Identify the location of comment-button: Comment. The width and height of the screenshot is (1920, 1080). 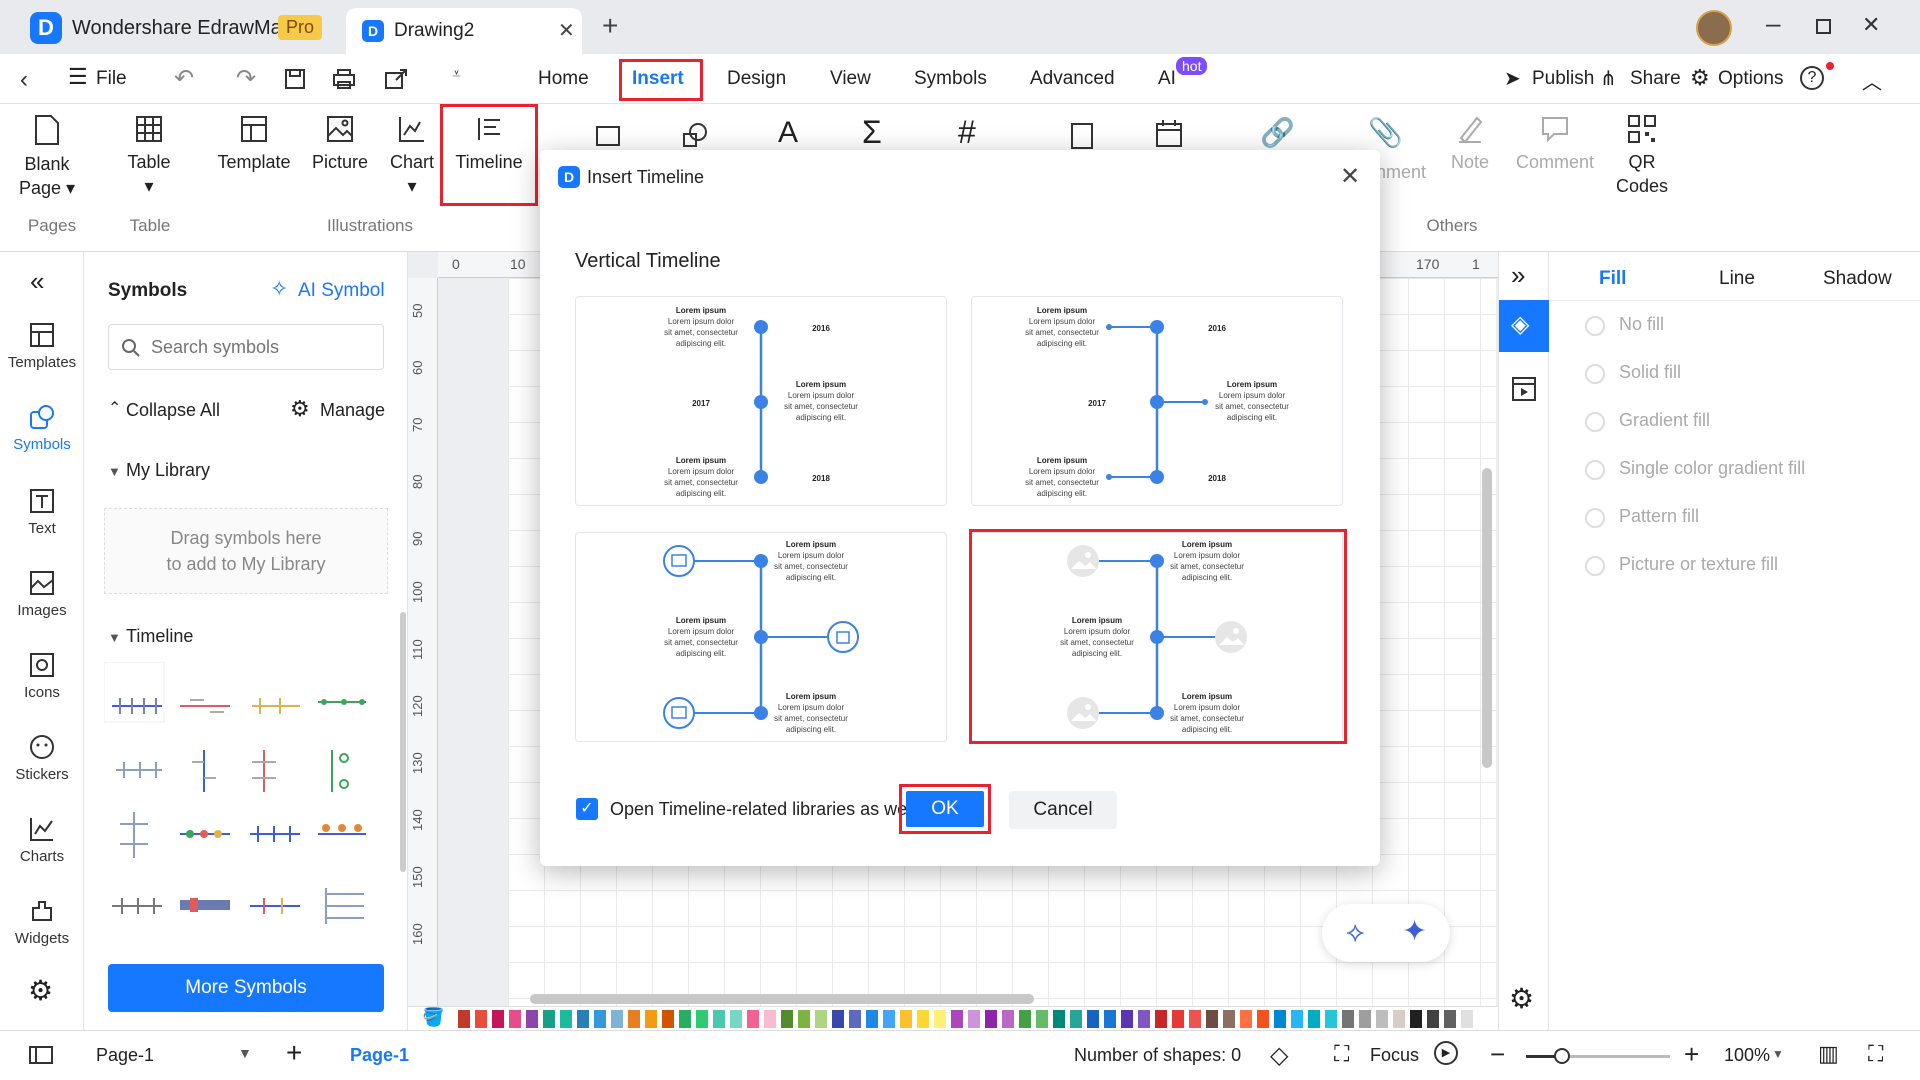
(1555, 144).